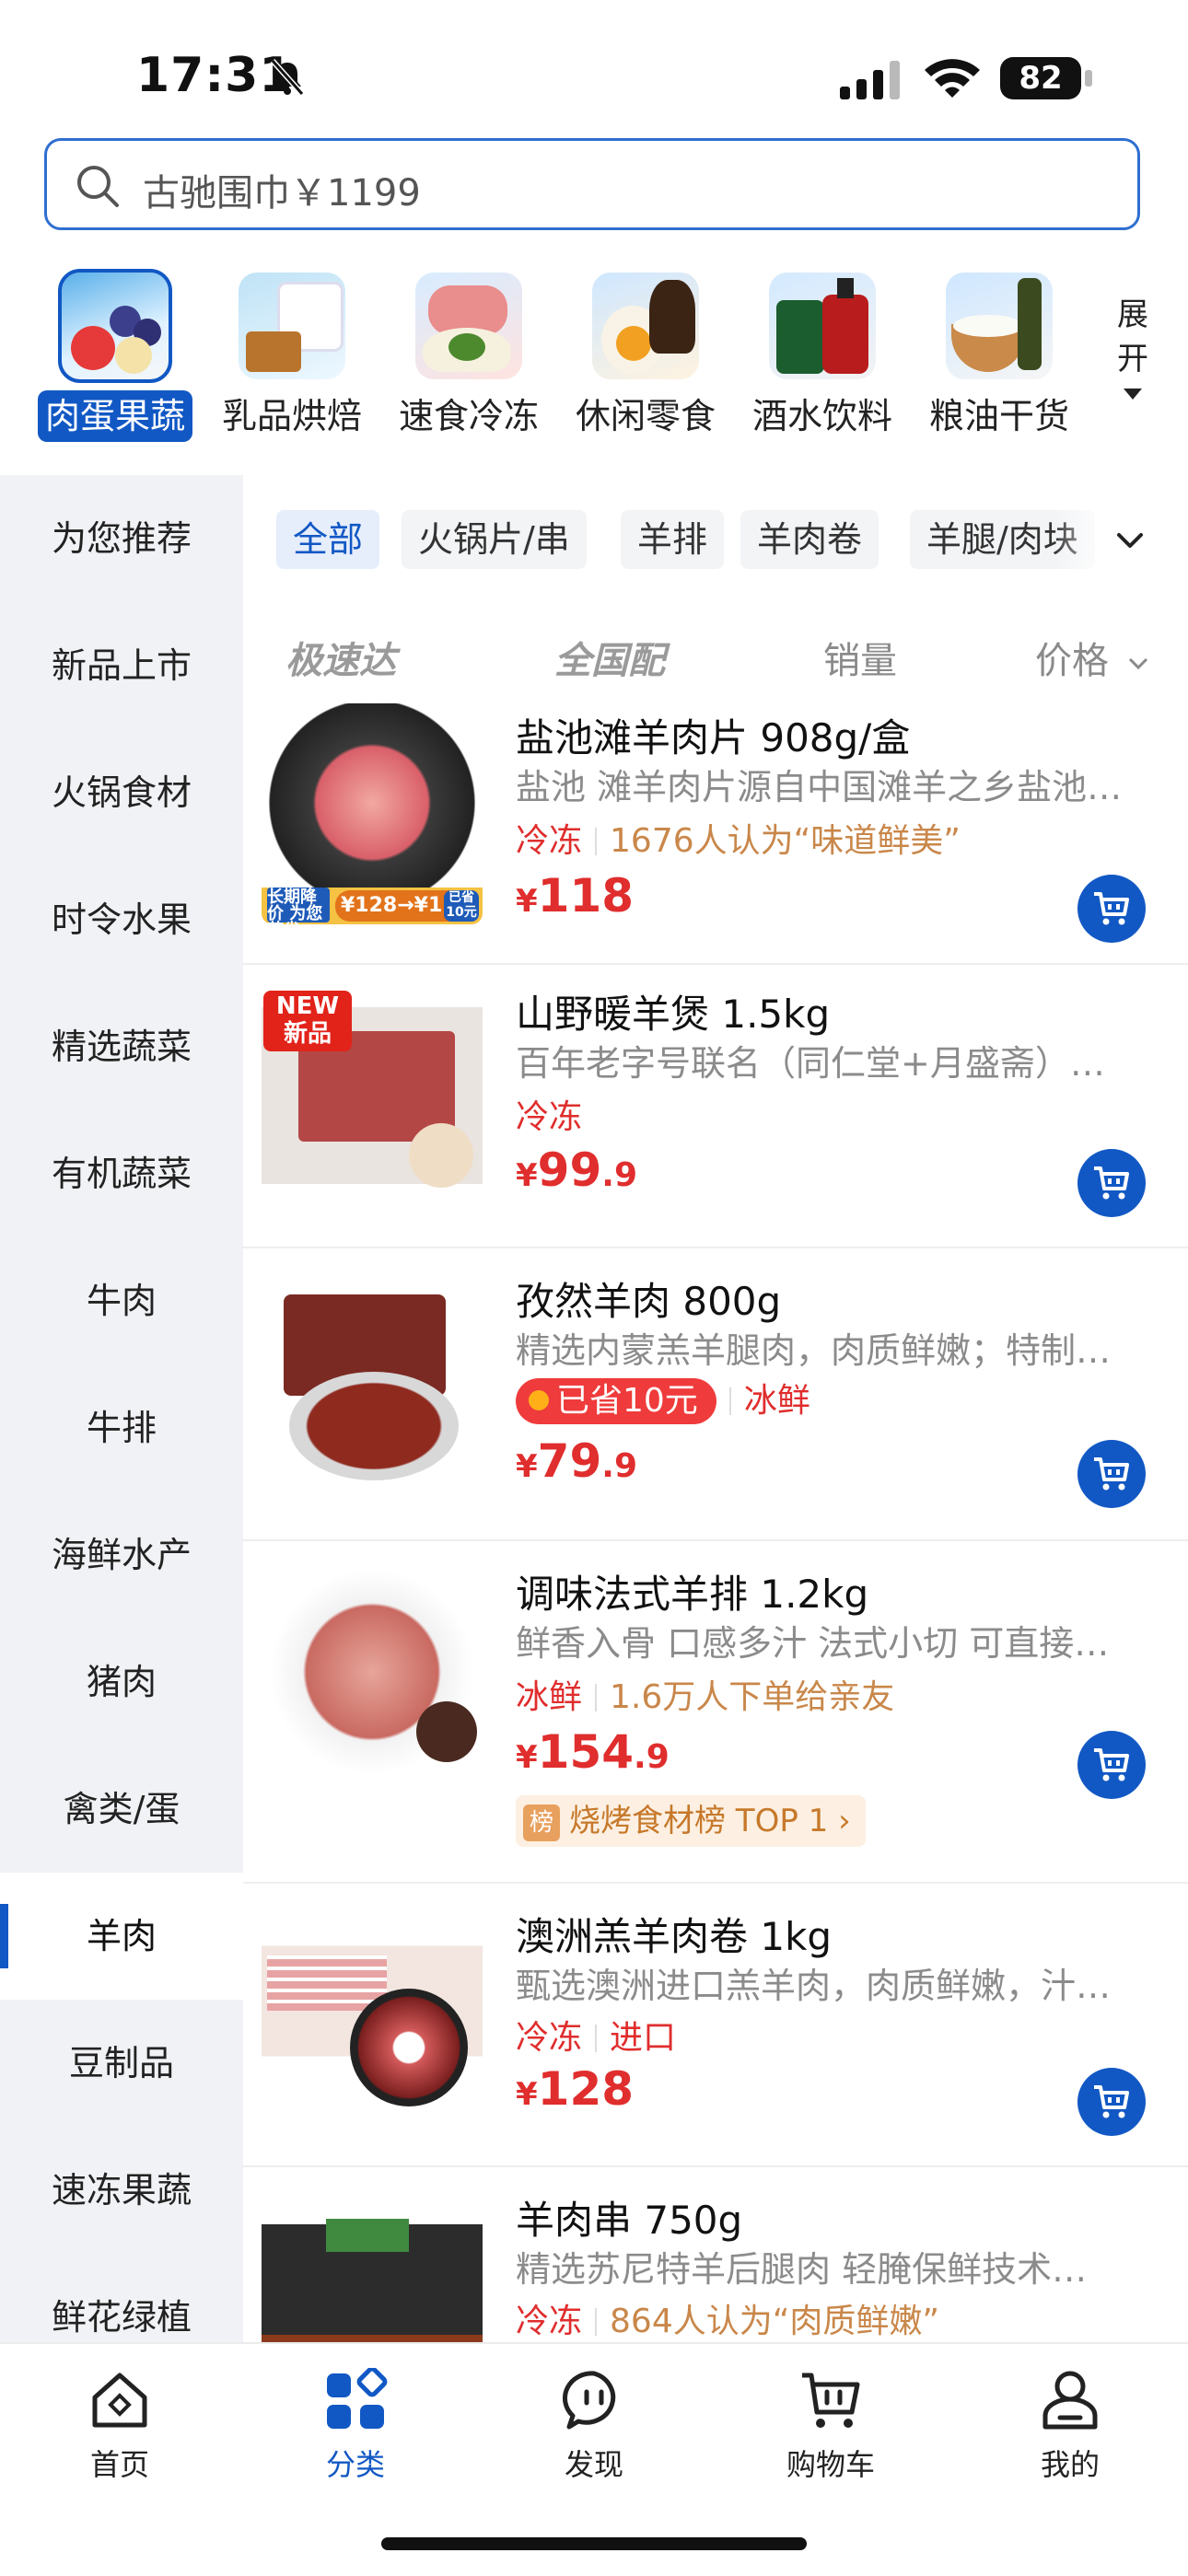 This screenshot has width=1188, height=2576. What do you see at coordinates (355, 2426) in the screenshot?
I see `tab-category: 分类` at bounding box center [355, 2426].